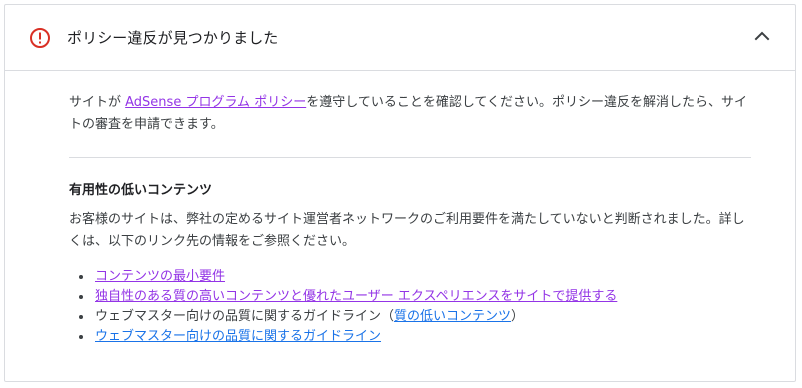 This screenshot has height=388, width=802. I want to click on list-item: ウェブマスター向けの品質に関するガイドライン（質の低いコンテンツ）, so click(415, 317).